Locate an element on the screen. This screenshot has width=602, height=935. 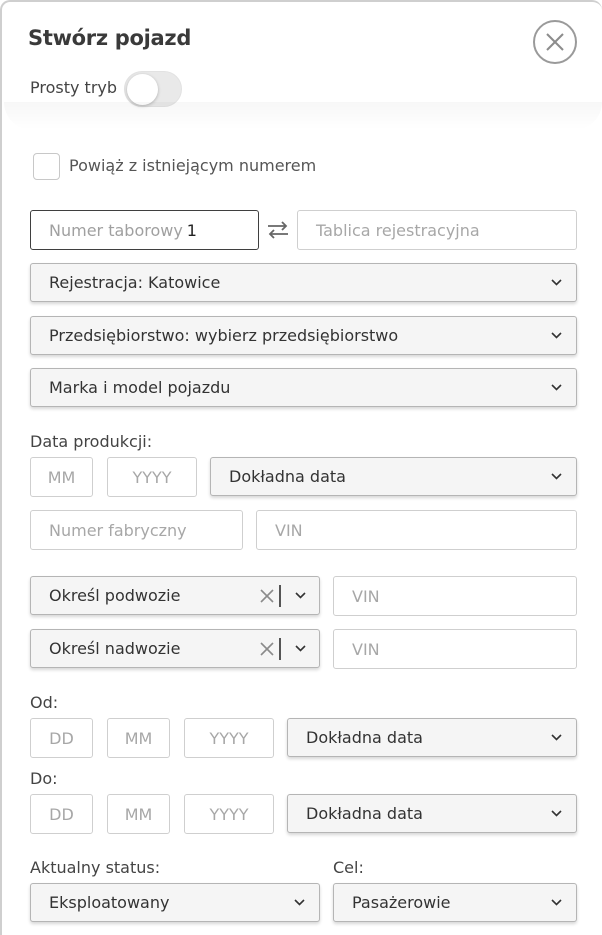
purpose-label: Cel: is located at coordinates (348, 867).